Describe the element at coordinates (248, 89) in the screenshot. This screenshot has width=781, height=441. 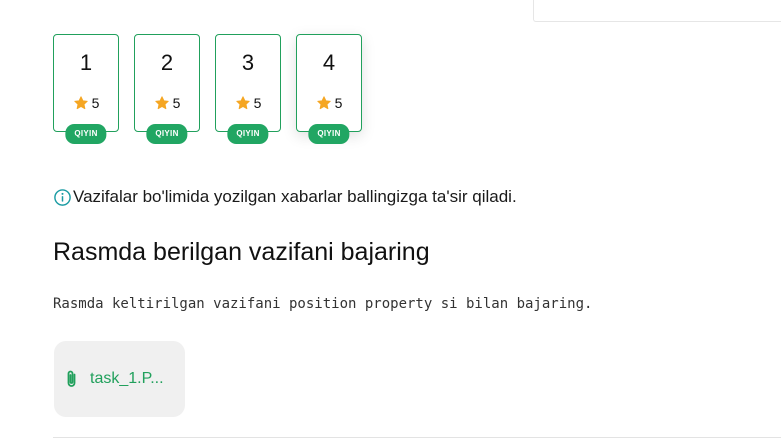
I see `task-card-3: 3 5 QIYIN` at that location.